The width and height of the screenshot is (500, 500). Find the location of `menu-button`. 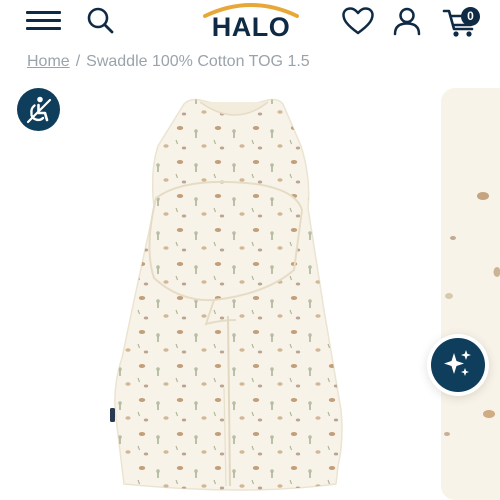

menu-button is located at coordinates (44, 21).